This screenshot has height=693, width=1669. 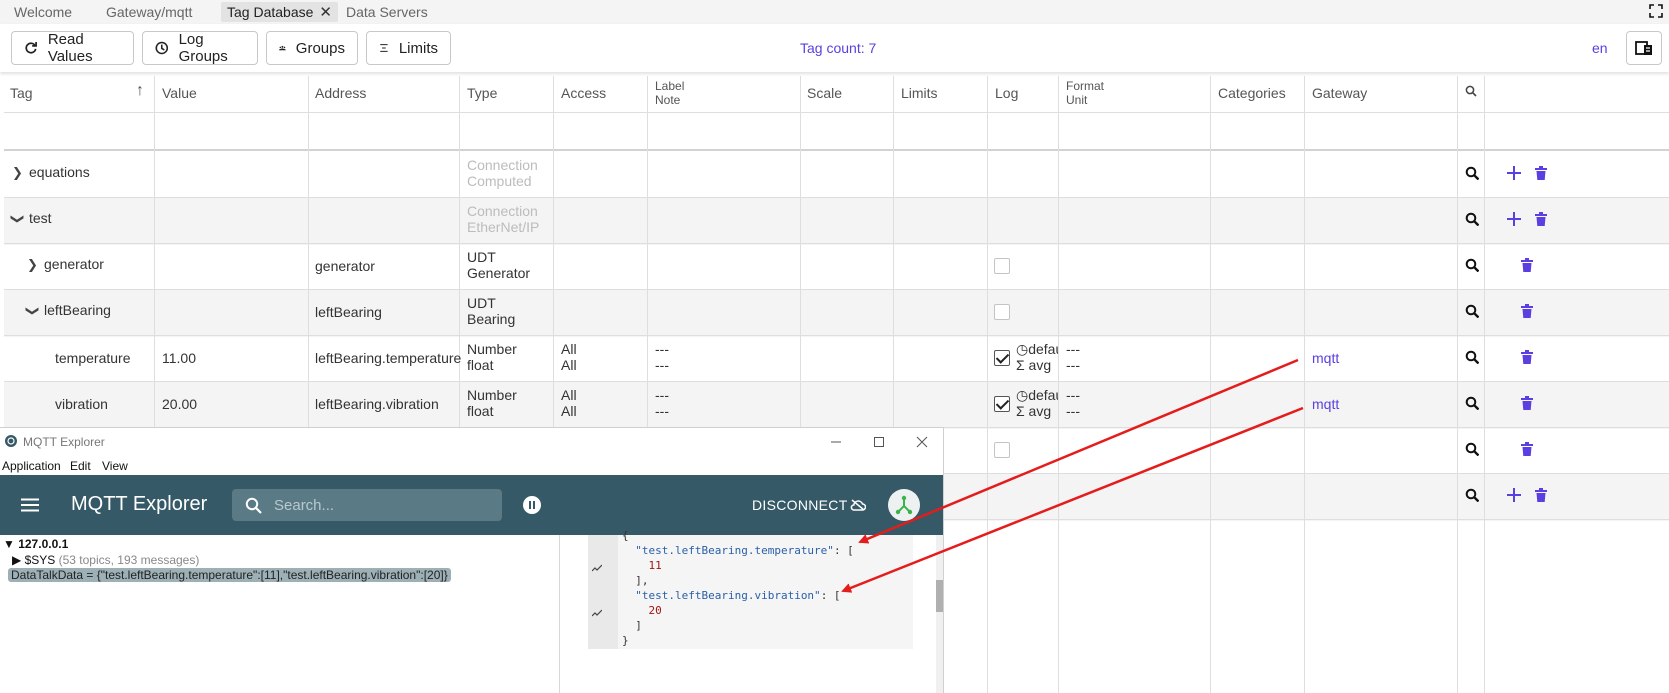 What do you see at coordinates (325, 12) in the screenshot?
I see `close-icon: ✕` at bounding box center [325, 12].